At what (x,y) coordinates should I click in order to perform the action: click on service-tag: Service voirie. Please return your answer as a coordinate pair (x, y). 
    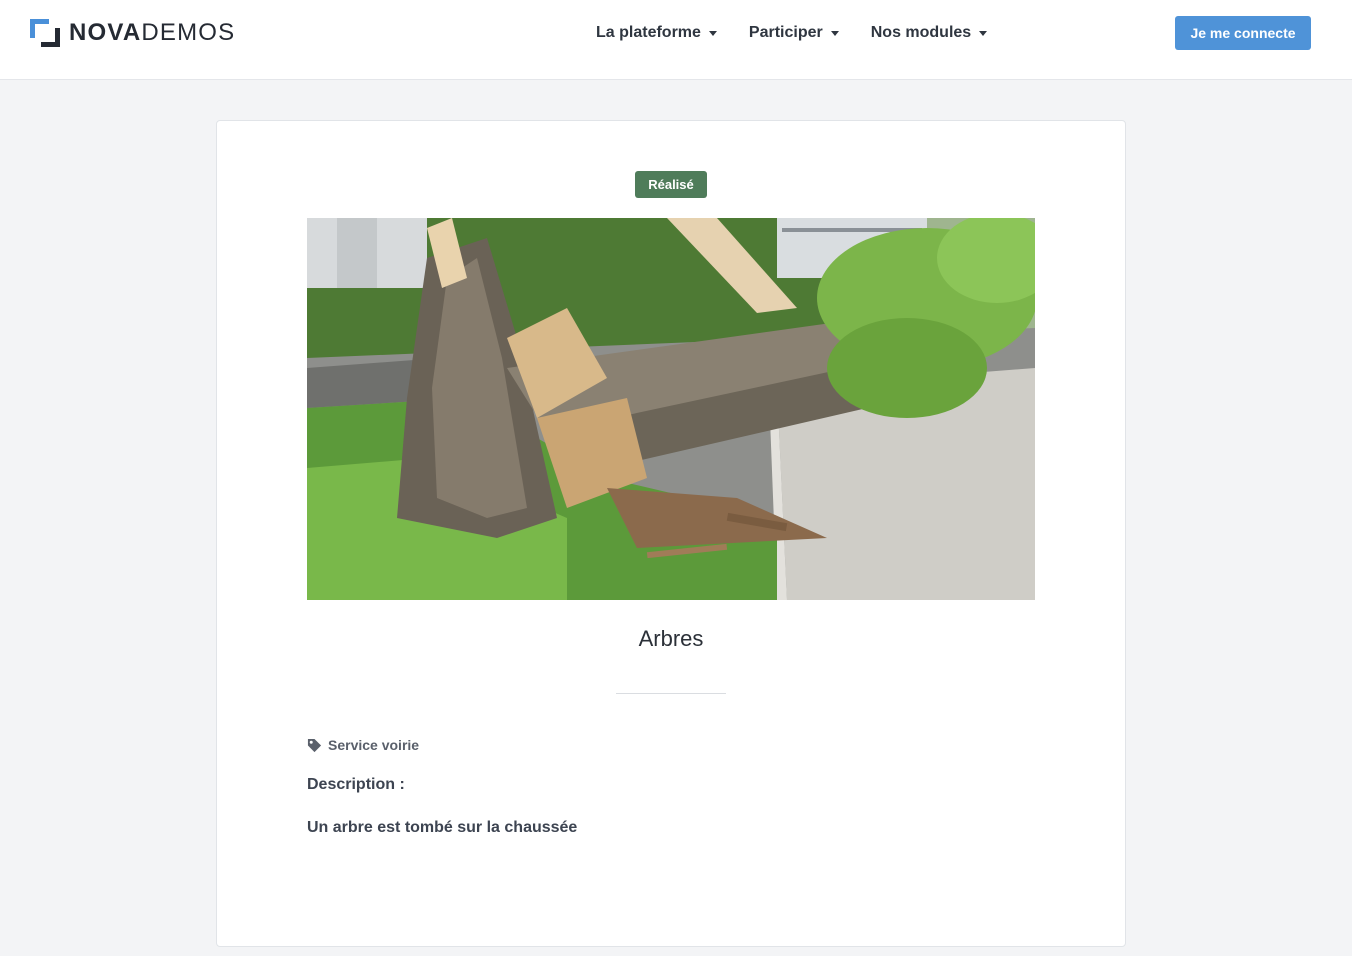
    Looking at the image, I should click on (363, 745).